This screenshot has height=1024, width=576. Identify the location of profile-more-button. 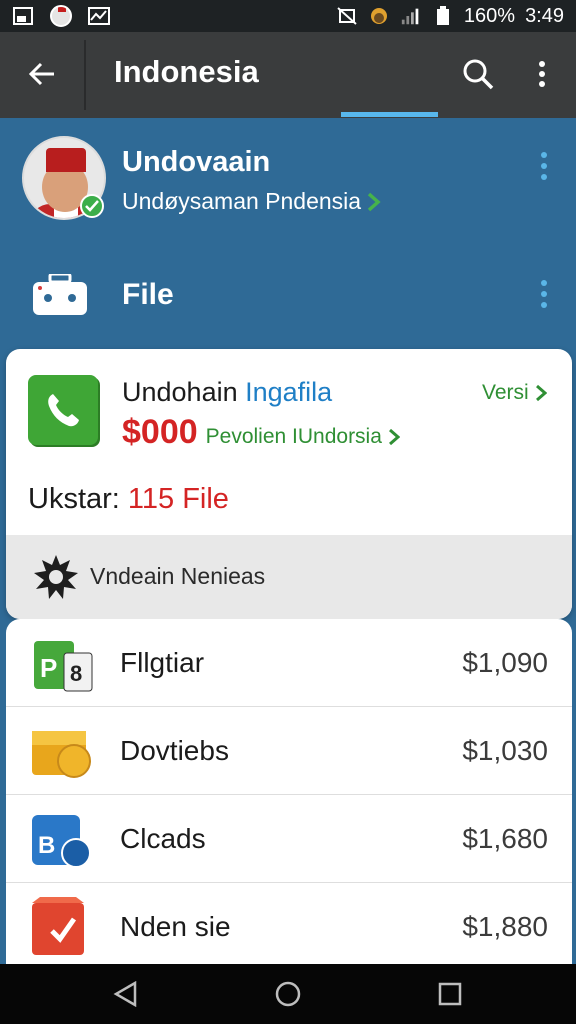
(544, 166).